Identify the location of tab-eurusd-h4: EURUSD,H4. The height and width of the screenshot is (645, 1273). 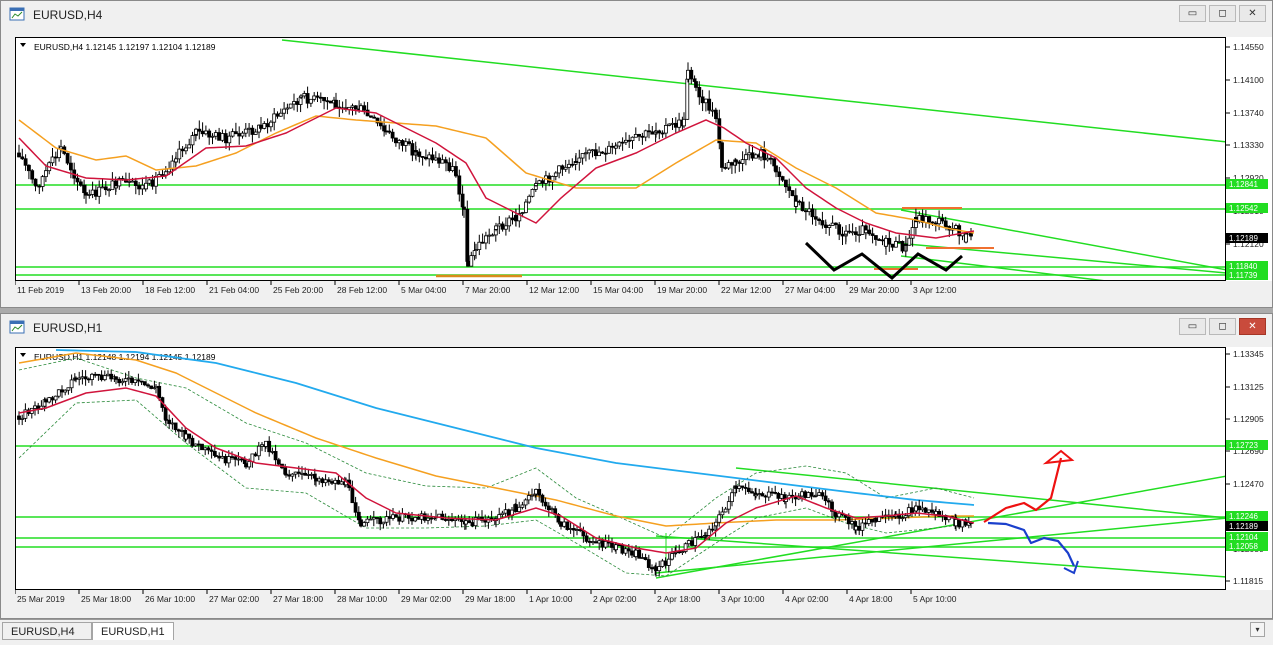
(47, 631).